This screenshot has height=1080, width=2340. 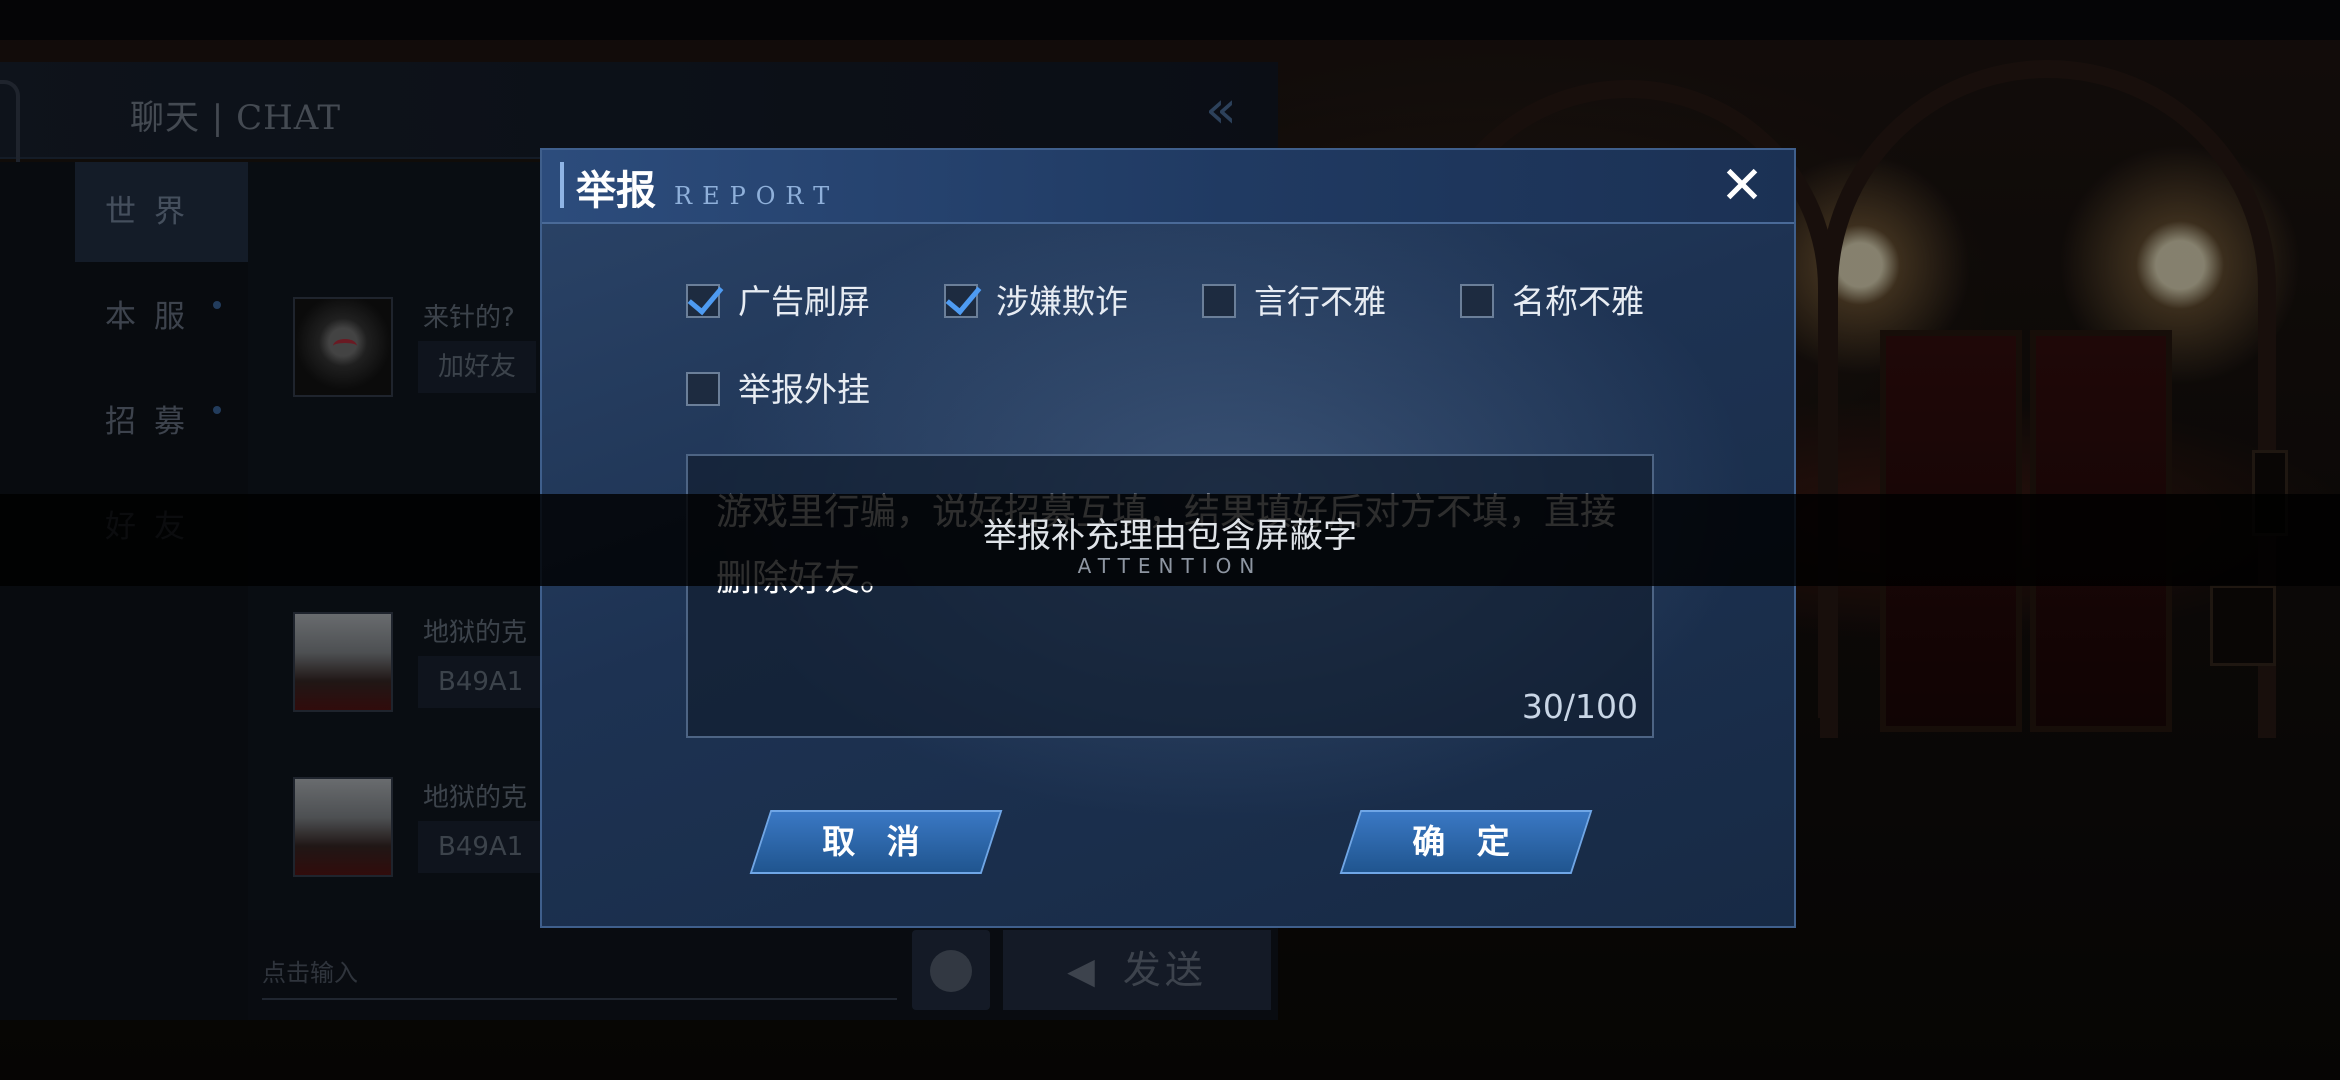 What do you see at coordinates (1579, 706) in the screenshot?
I see `character-counter: 30/100` at bounding box center [1579, 706].